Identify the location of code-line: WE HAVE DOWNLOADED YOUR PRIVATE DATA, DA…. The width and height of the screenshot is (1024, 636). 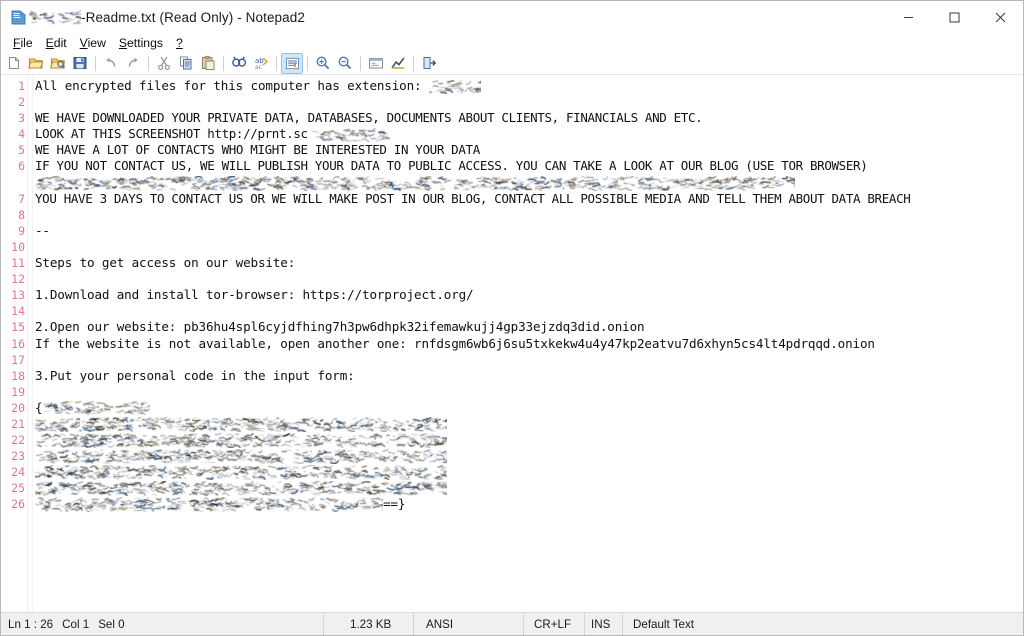
(529, 118).